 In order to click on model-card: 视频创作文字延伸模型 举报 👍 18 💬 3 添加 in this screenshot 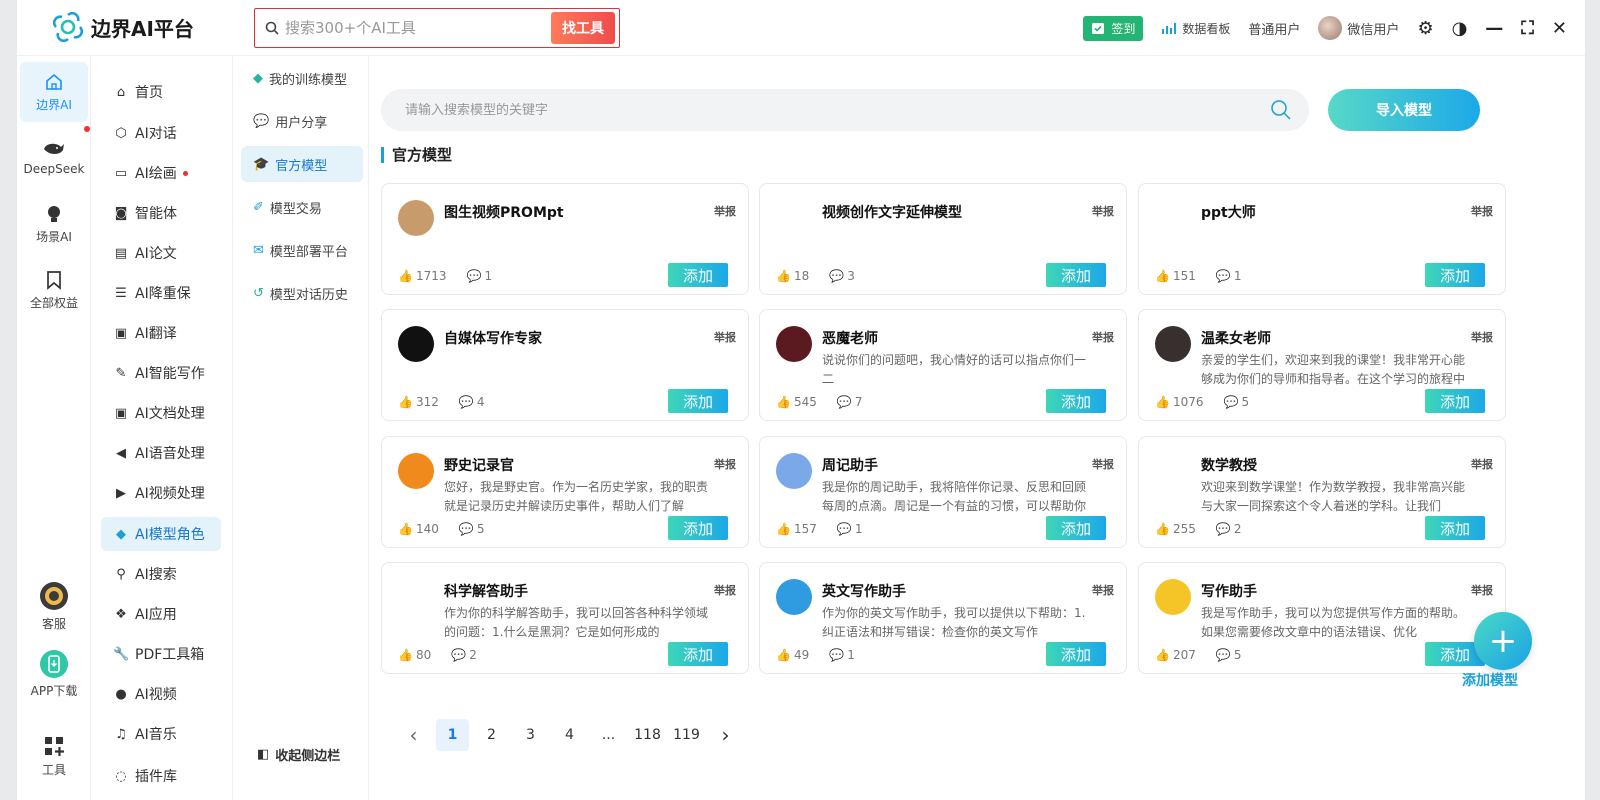, I will do `click(943, 239)`.